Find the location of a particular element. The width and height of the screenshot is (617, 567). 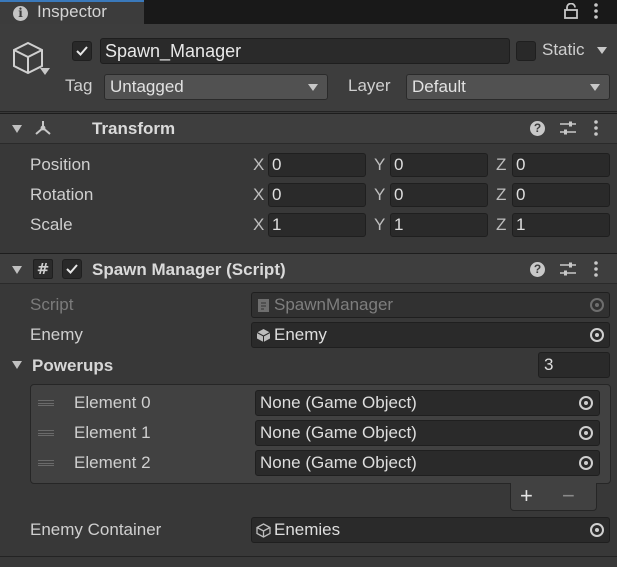

transform-title: Transform is located at coordinates (134, 128).